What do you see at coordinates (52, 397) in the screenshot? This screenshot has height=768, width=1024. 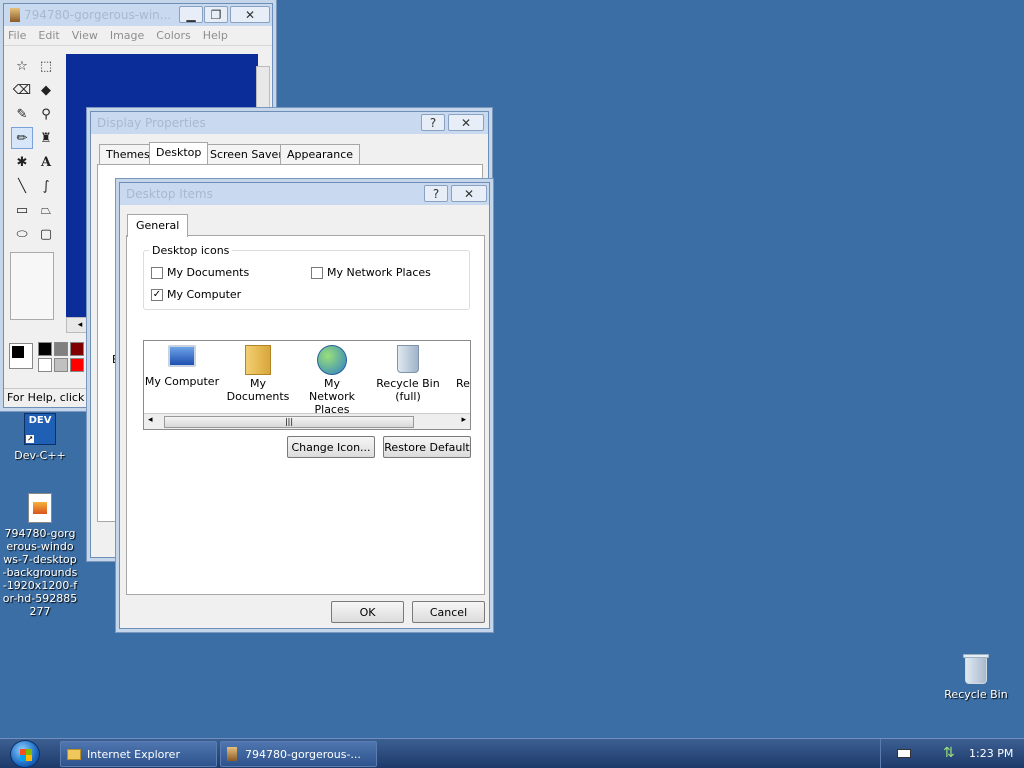 I see `status-text: For Help, click H` at bounding box center [52, 397].